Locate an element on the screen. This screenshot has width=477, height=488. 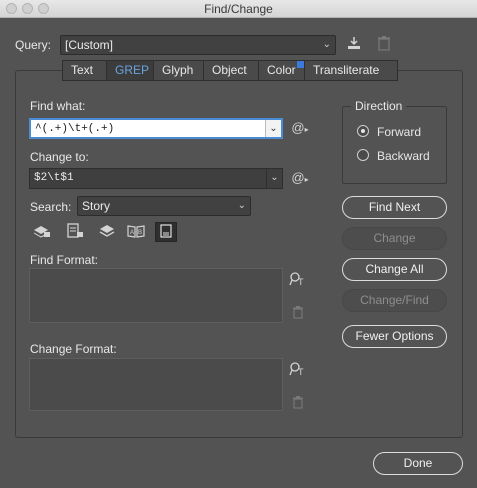
change-button: Change is located at coordinates (394, 238).